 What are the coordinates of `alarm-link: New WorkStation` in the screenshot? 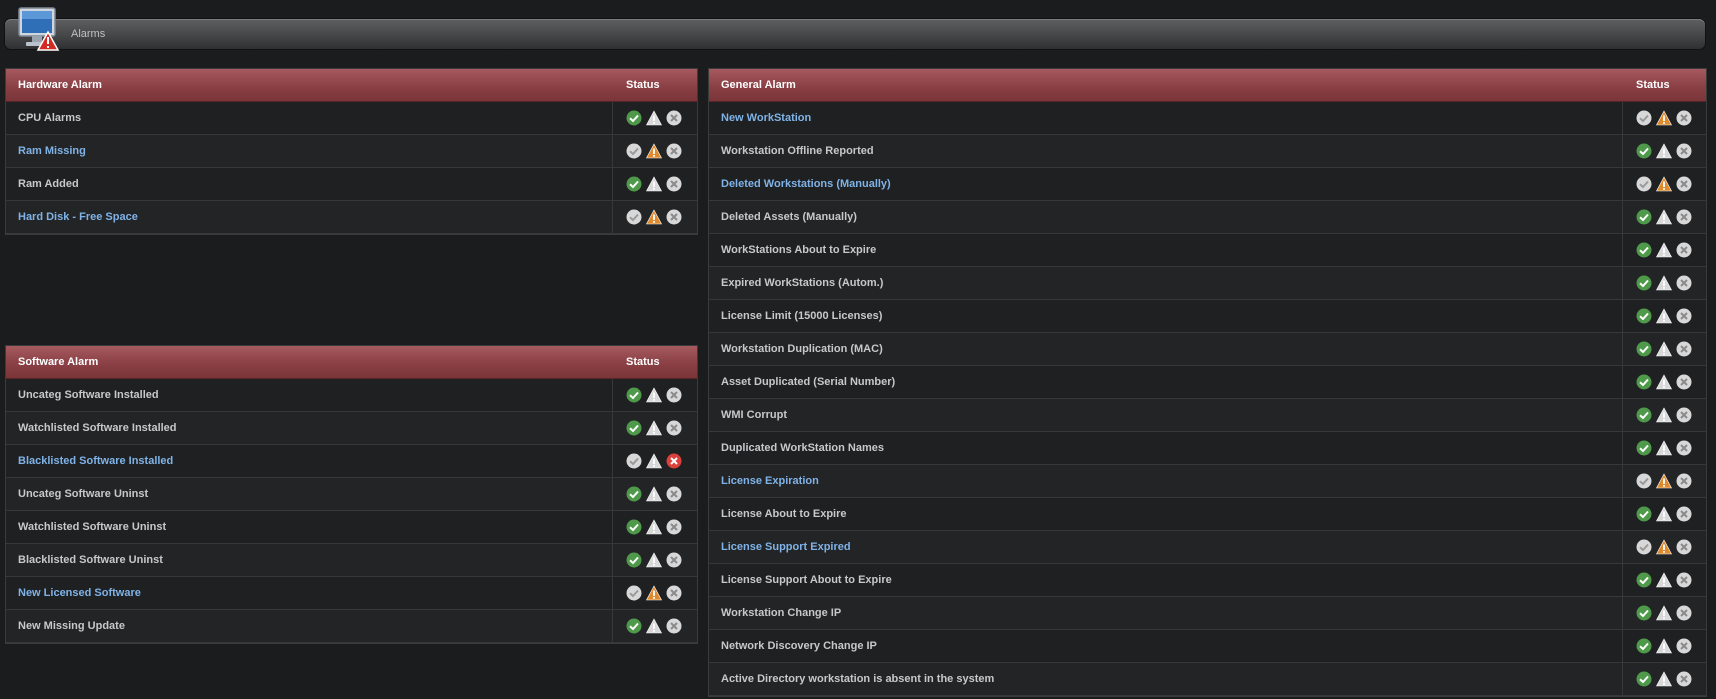 It's located at (766, 118).